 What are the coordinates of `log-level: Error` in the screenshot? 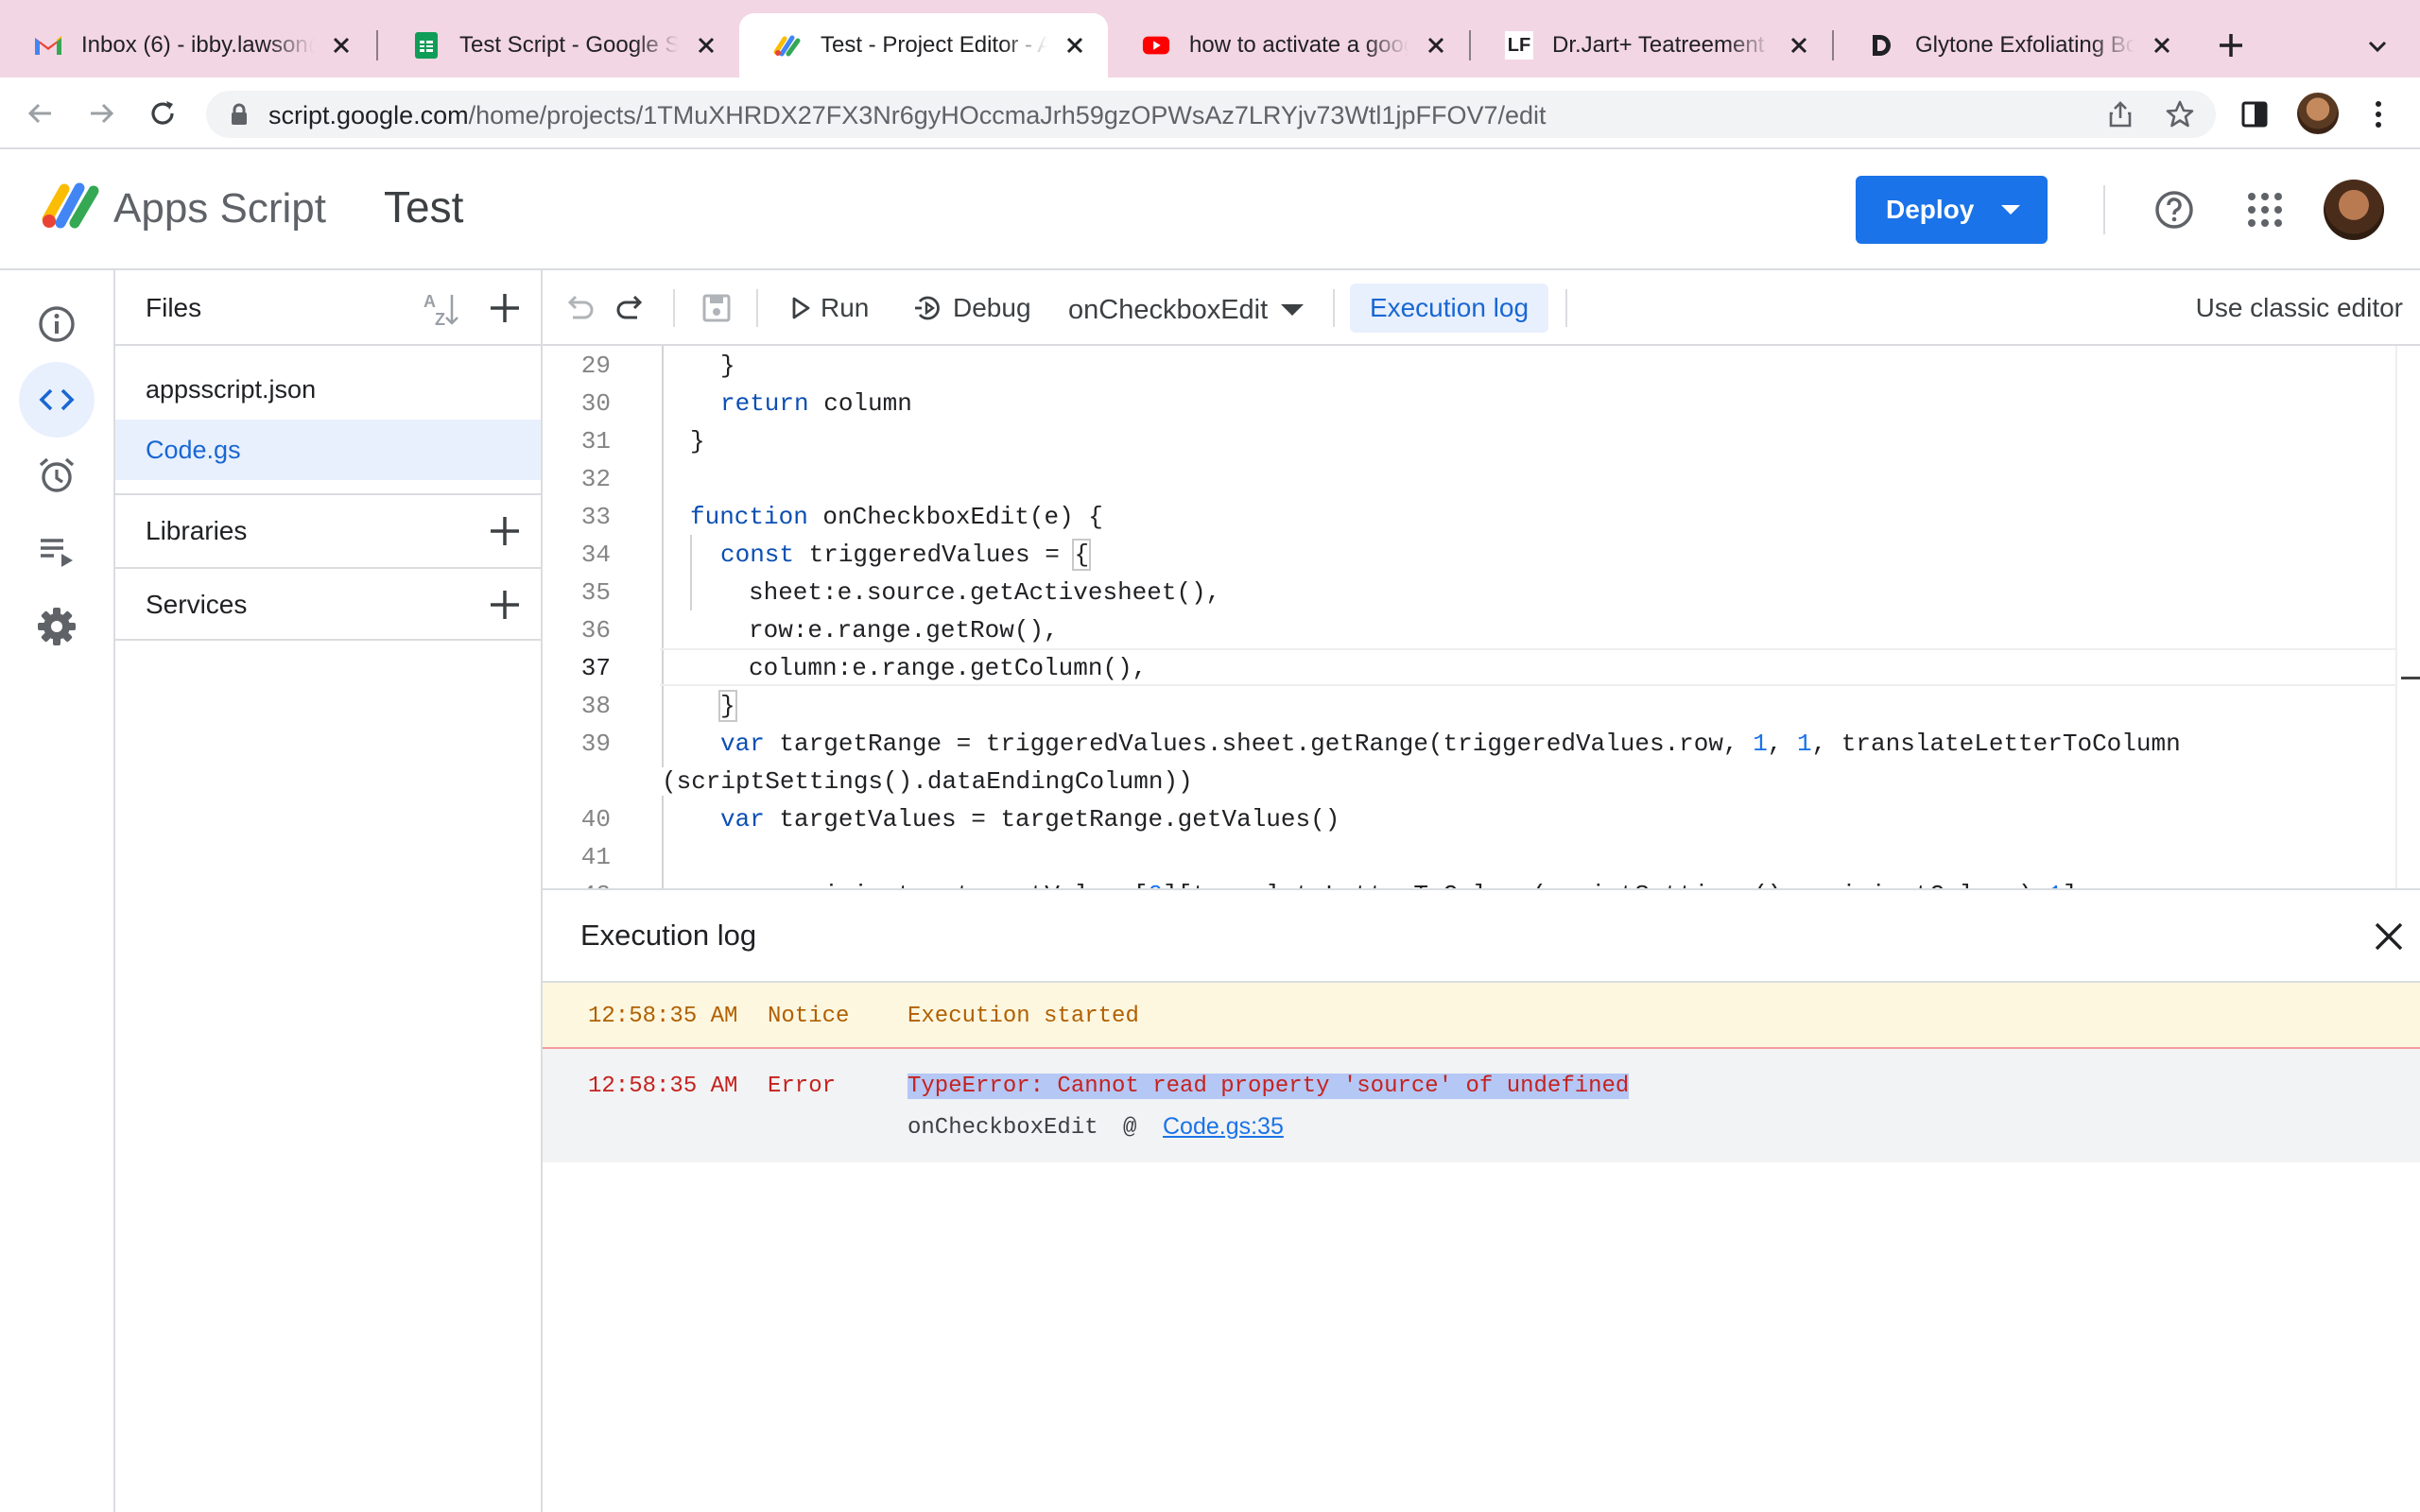 It's located at (802, 1086).